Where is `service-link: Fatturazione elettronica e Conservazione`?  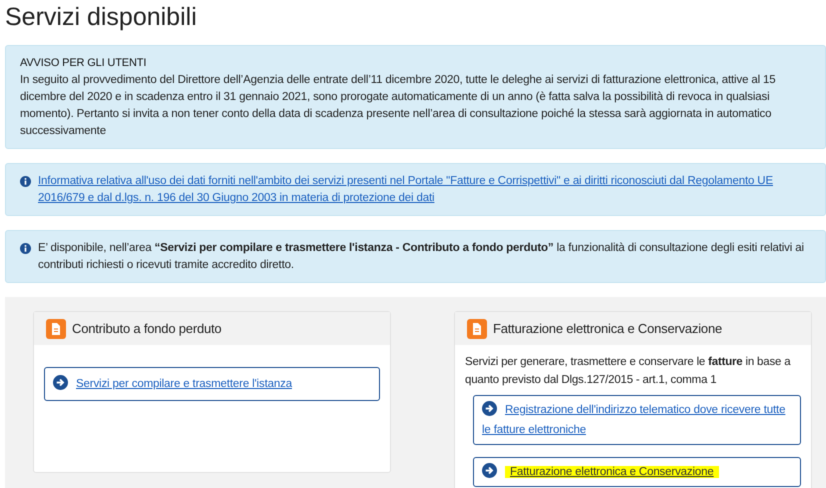 service-link: Fatturazione elettronica e Conservazione is located at coordinates (637, 472).